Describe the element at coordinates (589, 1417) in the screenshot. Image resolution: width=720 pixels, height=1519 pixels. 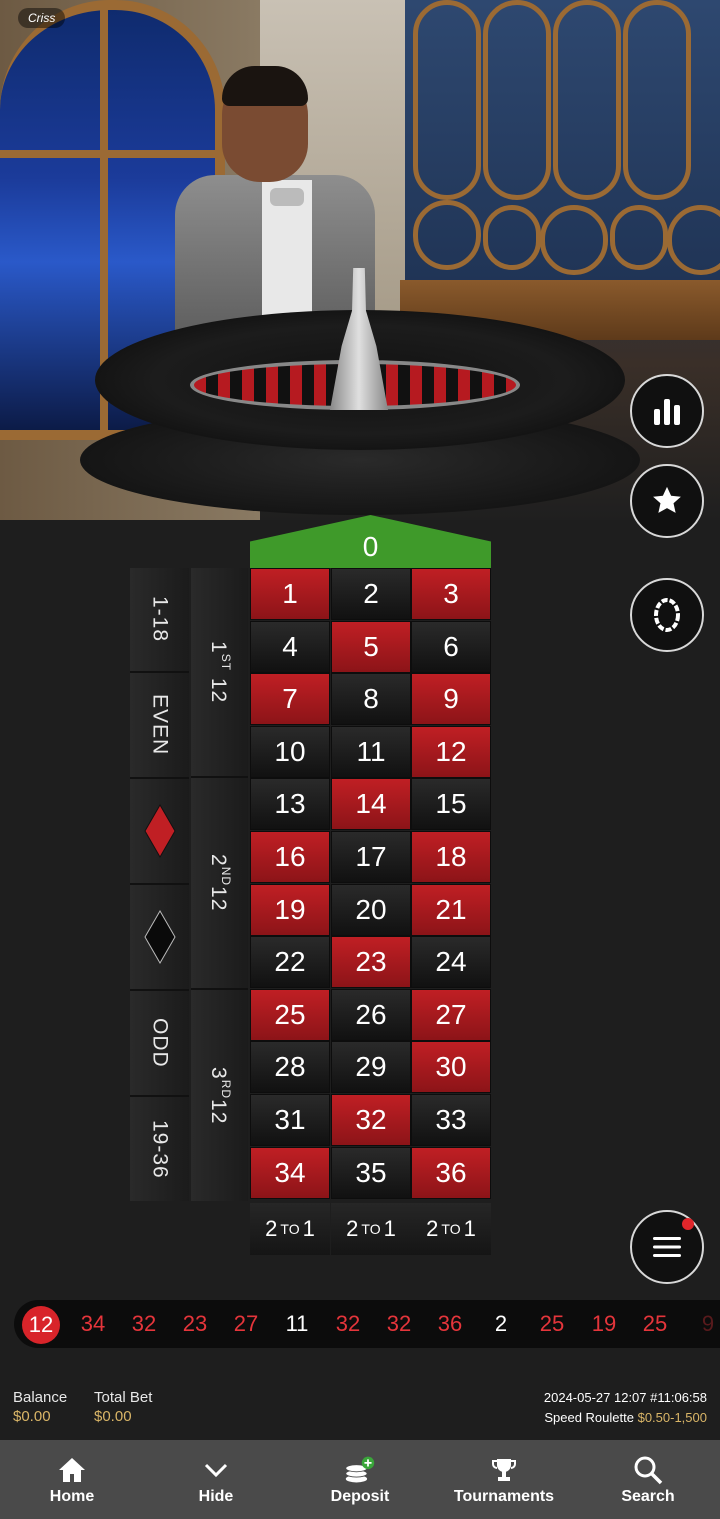
I see `game-name: Speed Roulette` at that location.